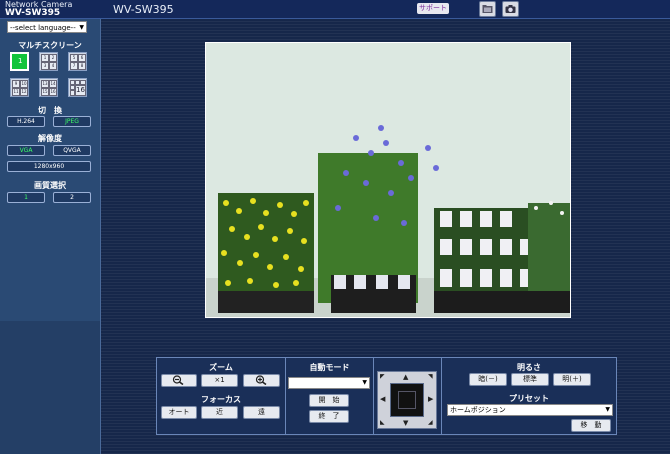  I want to click on ms-cell: 7, so click(74, 66).